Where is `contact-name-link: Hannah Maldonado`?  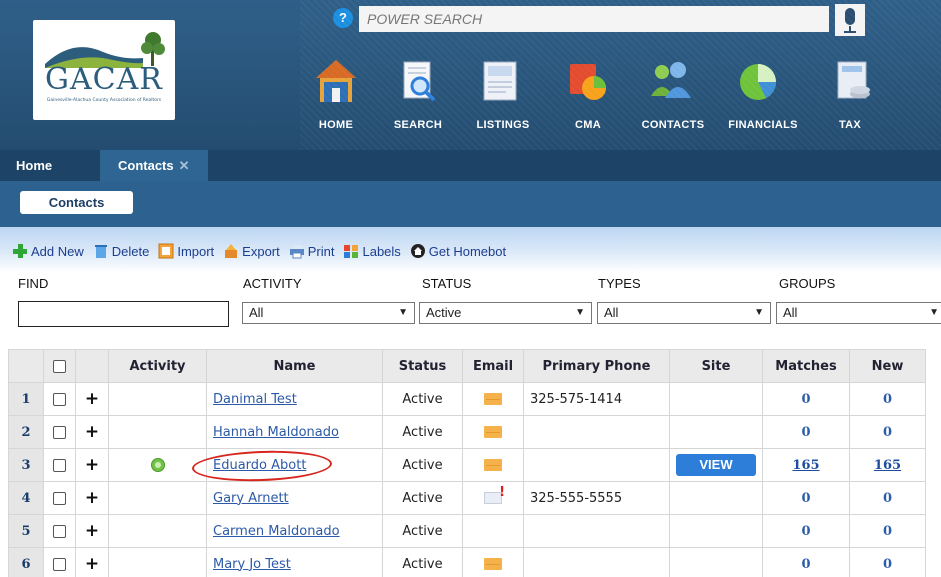 contact-name-link: Hannah Maldonado is located at coordinates (276, 432).